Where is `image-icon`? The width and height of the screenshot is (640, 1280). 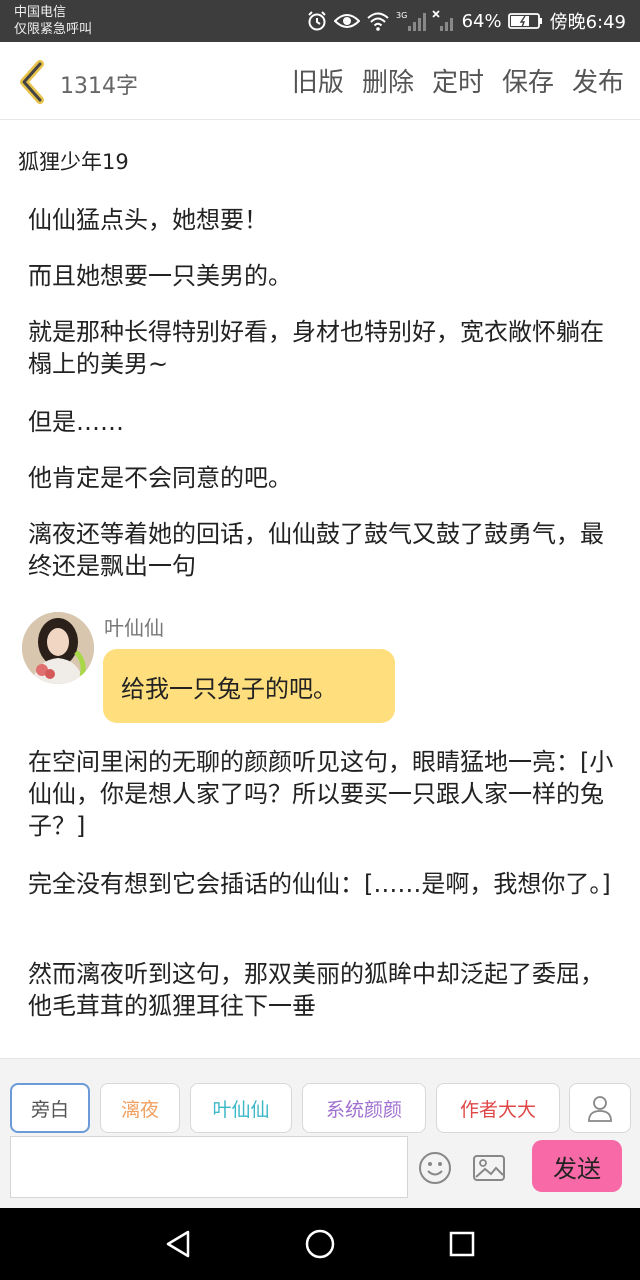 image-icon is located at coordinates (489, 1168).